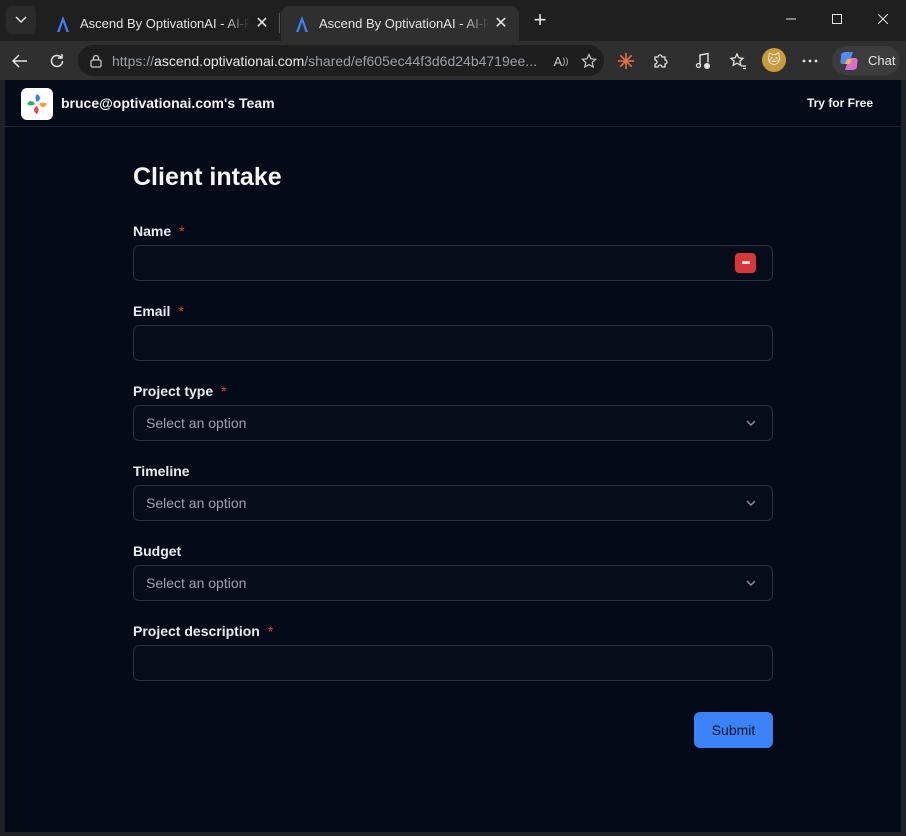 Image resolution: width=906 pixels, height=836 pixels. Describe the element at coordinates (453, 391) in the screenshot. I see `field-label: Project type *` at that location.